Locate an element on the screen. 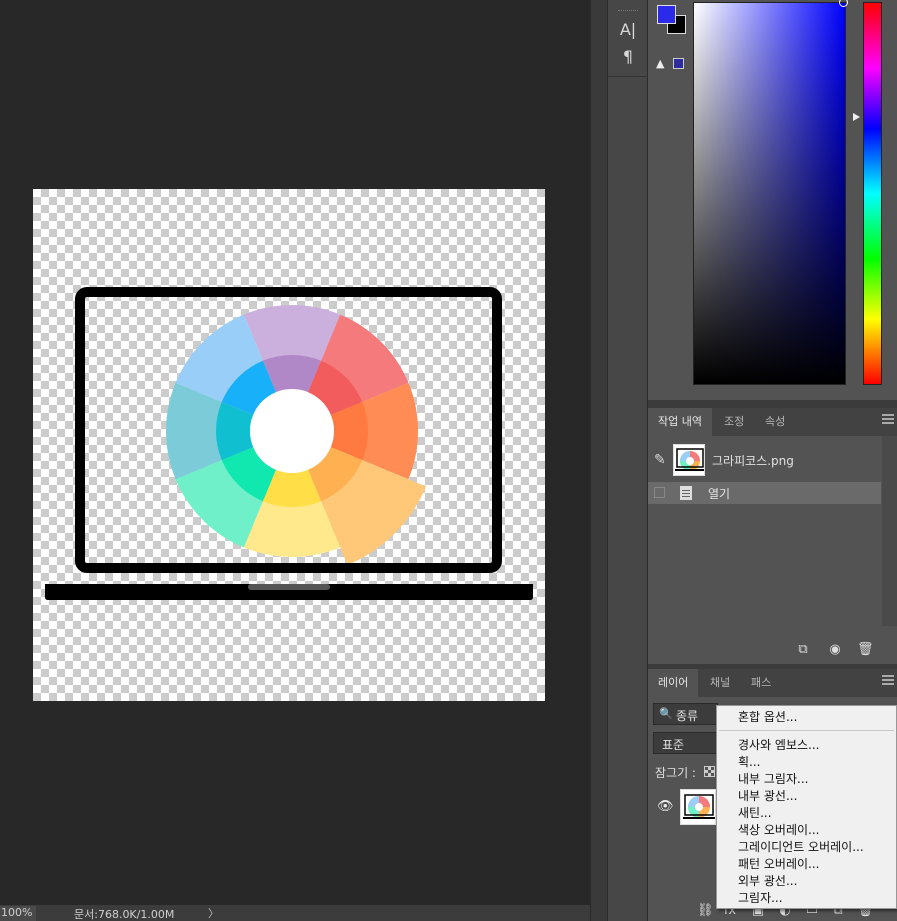  trash-icon: 🗑 is located at coordinates (865, 650).